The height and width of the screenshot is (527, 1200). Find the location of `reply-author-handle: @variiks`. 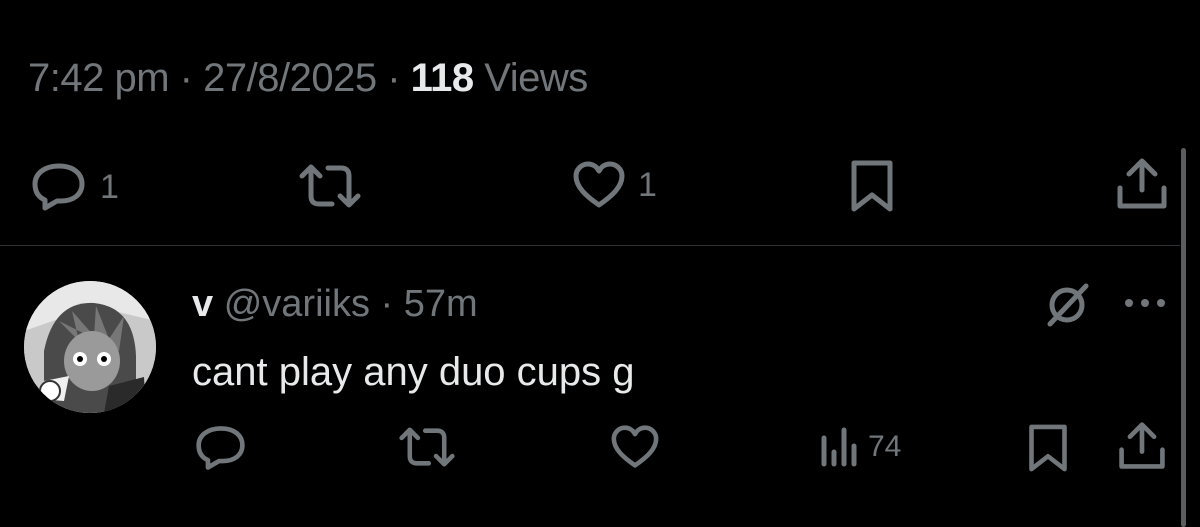

reply-author-handle: @variiks is located at coordinates (297, 304).